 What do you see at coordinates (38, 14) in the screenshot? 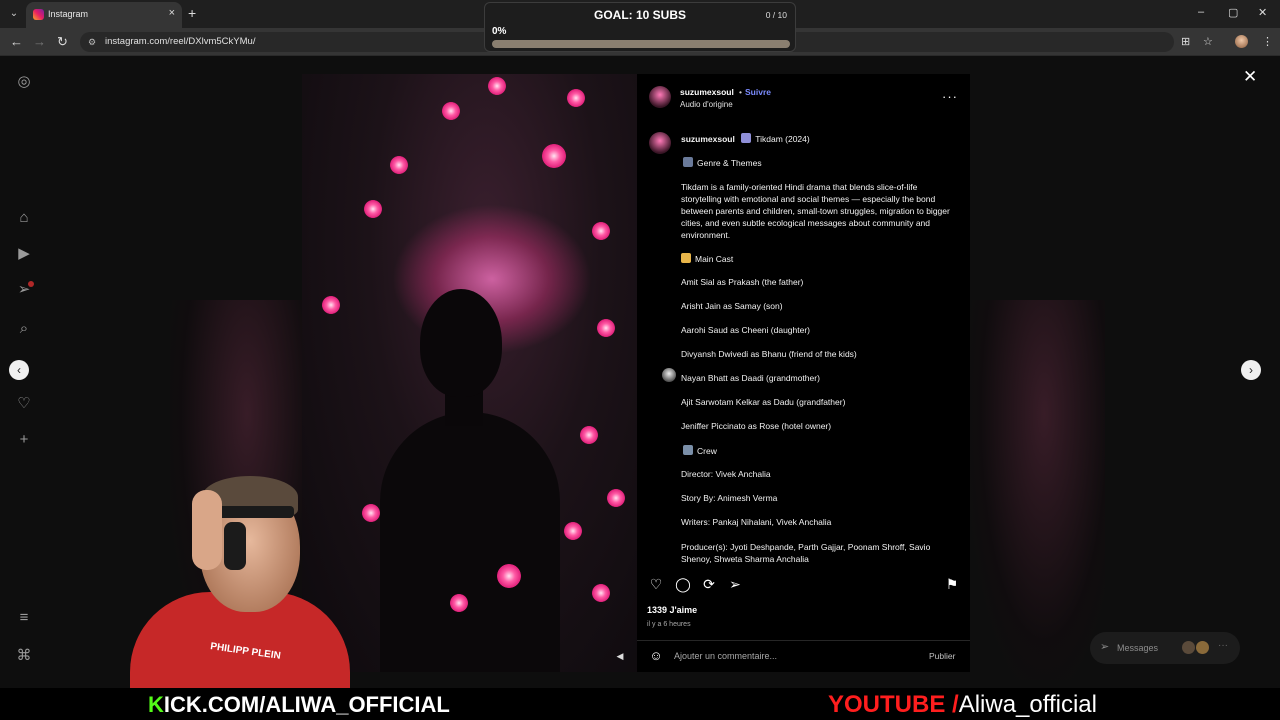
I see `instagram-favicon-icon` at bounding box center [38, 14].